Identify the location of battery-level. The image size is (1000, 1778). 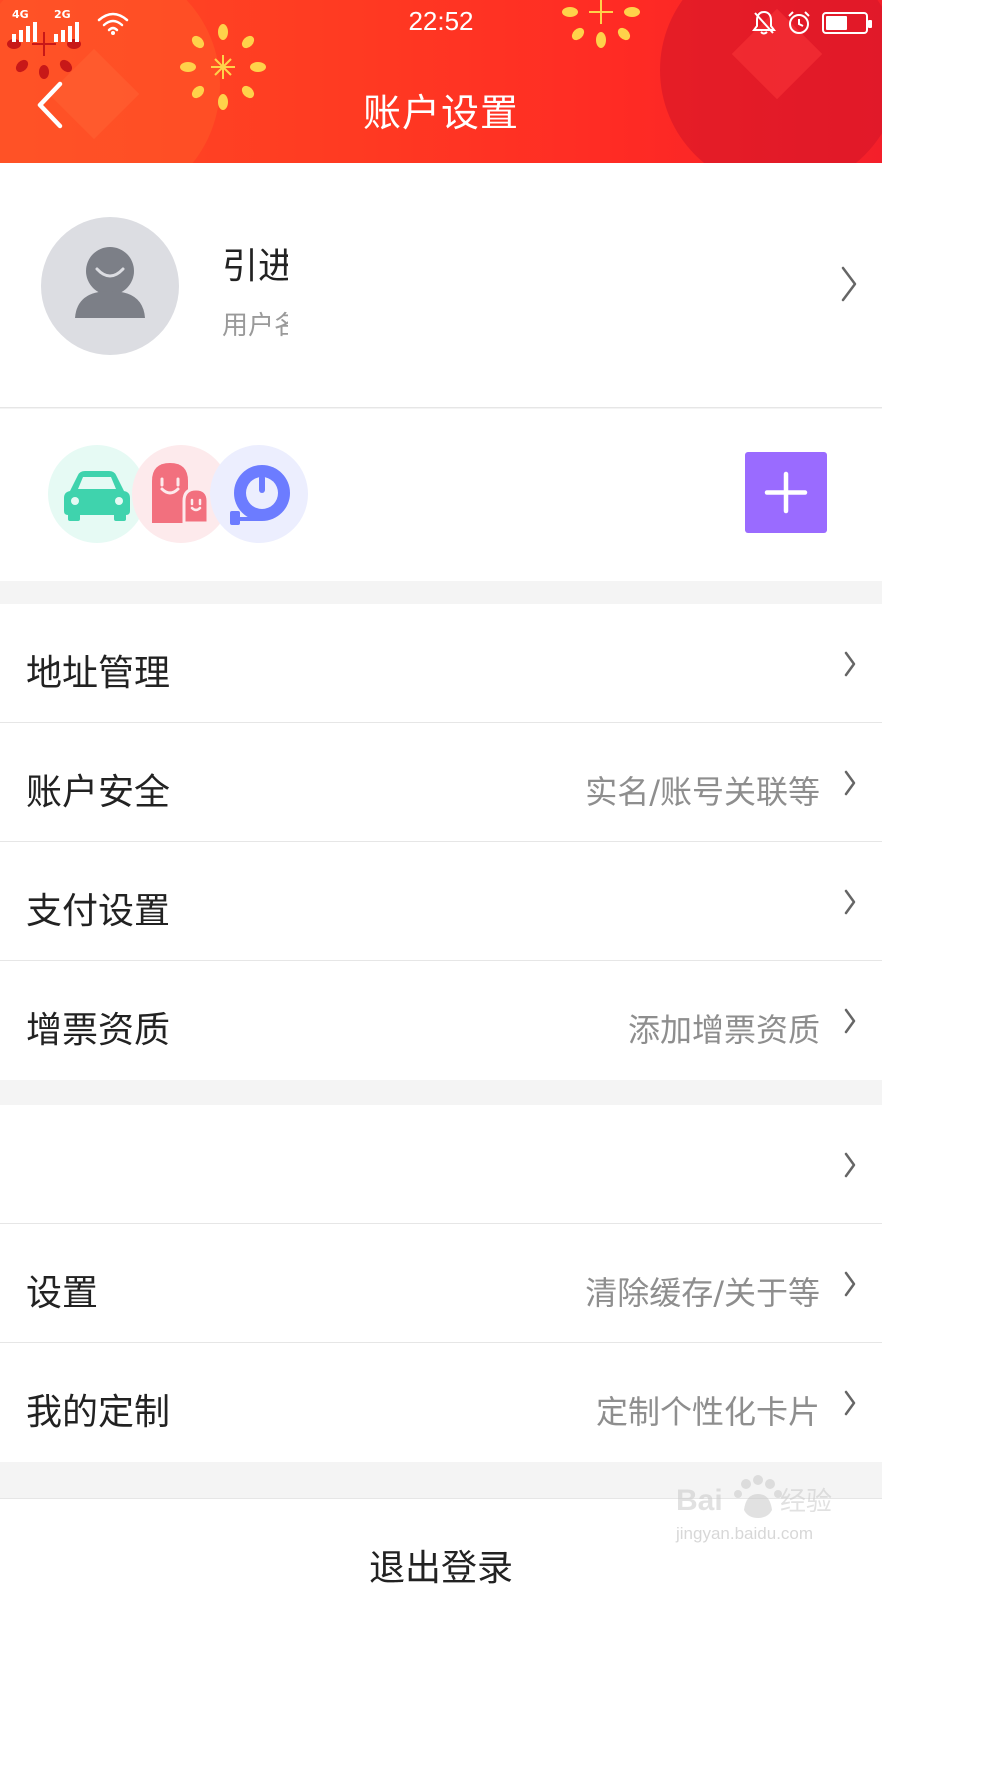
(836, 23).